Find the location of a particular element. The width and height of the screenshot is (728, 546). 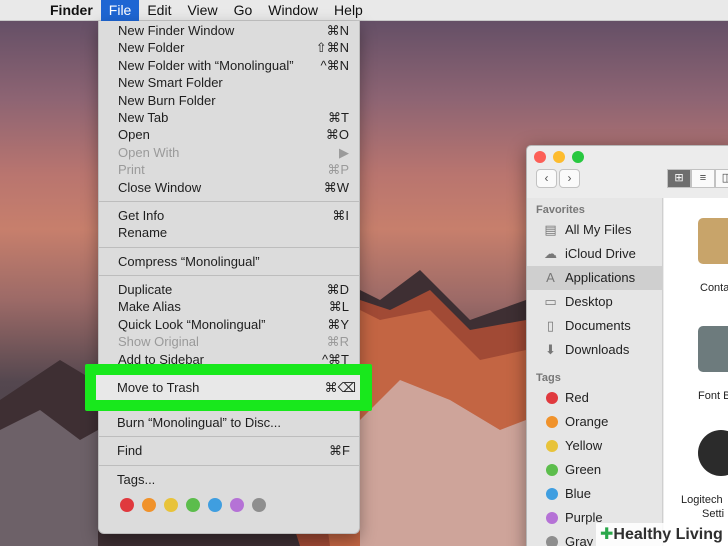

menu-item: Quick Look “Monolingual” ⌘Y is located at coordinates (229, 324).